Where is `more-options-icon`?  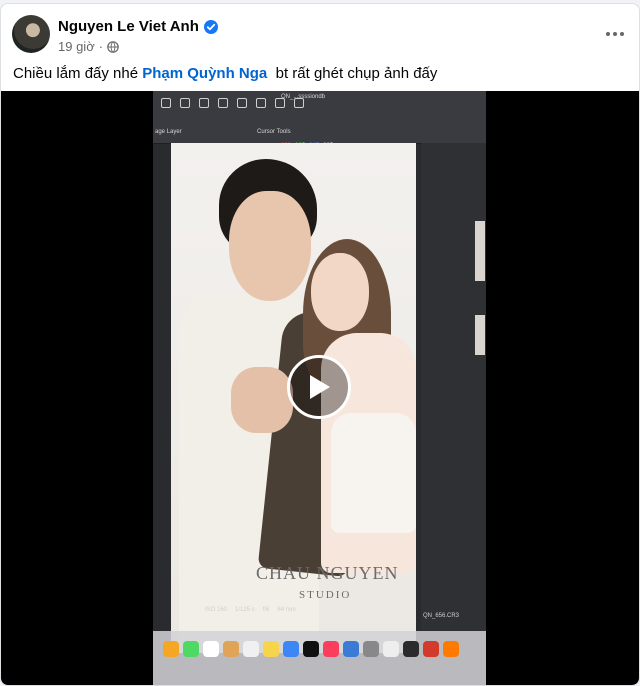
more-options-icon is located at coordinates (615, 34).